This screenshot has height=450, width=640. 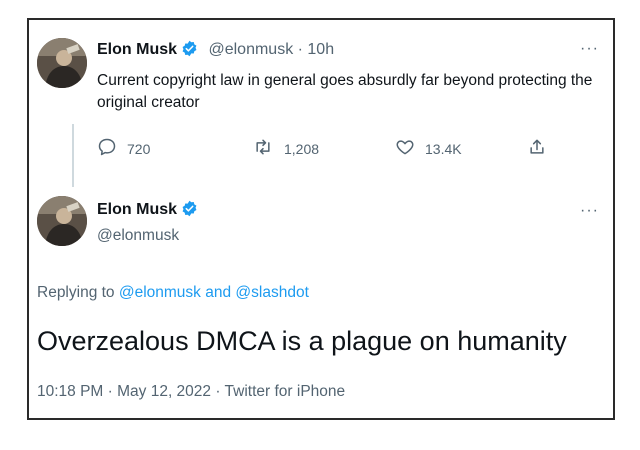 What do you see at coordinates (443, 148) in the screenshot?
I see `like-count: 13.4K` at bounding box center [443, 148].